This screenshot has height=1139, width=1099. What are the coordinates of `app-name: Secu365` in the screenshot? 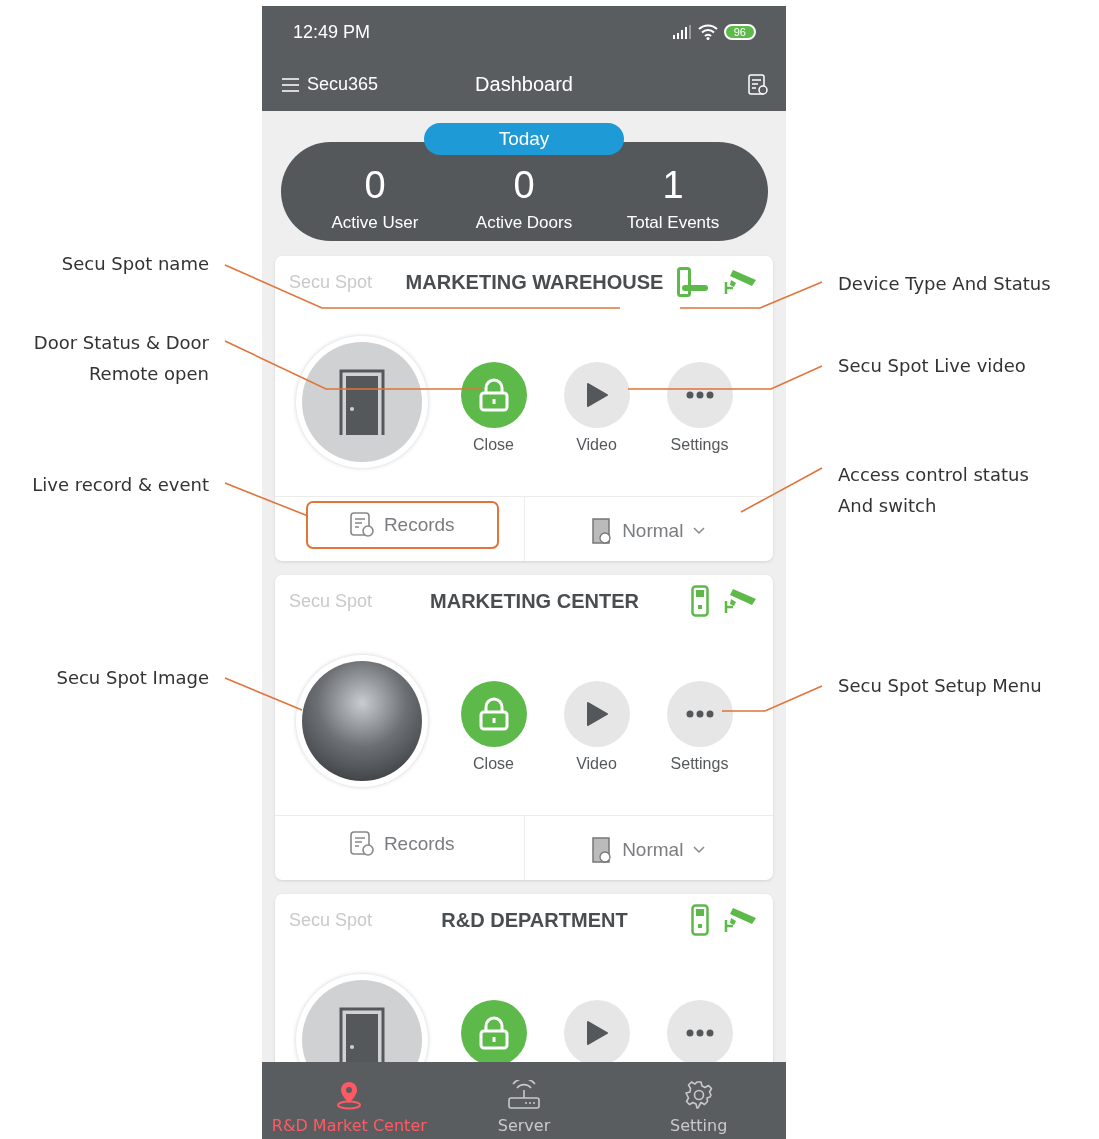 It's located at (343, 84).